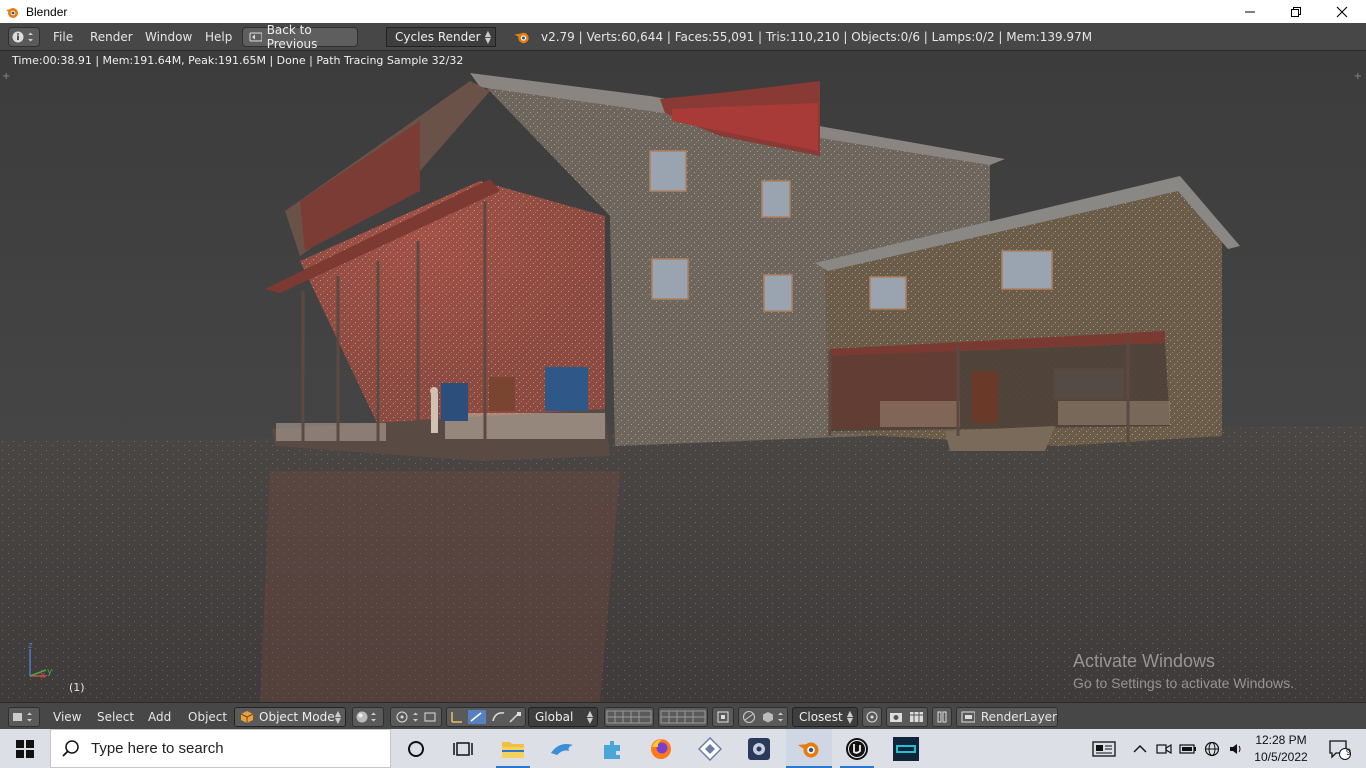 The width and height of the screenshot is (1366, 768). I want to click on object-mode-value: Object Mode, so click(297, 717).